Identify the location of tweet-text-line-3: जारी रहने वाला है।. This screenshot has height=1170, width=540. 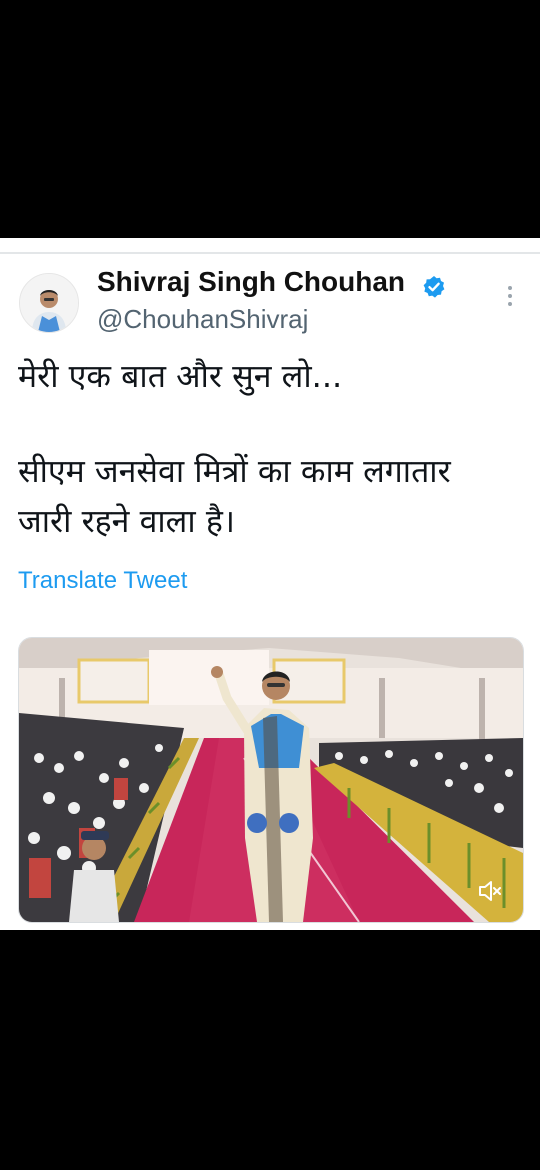
(126, 521).